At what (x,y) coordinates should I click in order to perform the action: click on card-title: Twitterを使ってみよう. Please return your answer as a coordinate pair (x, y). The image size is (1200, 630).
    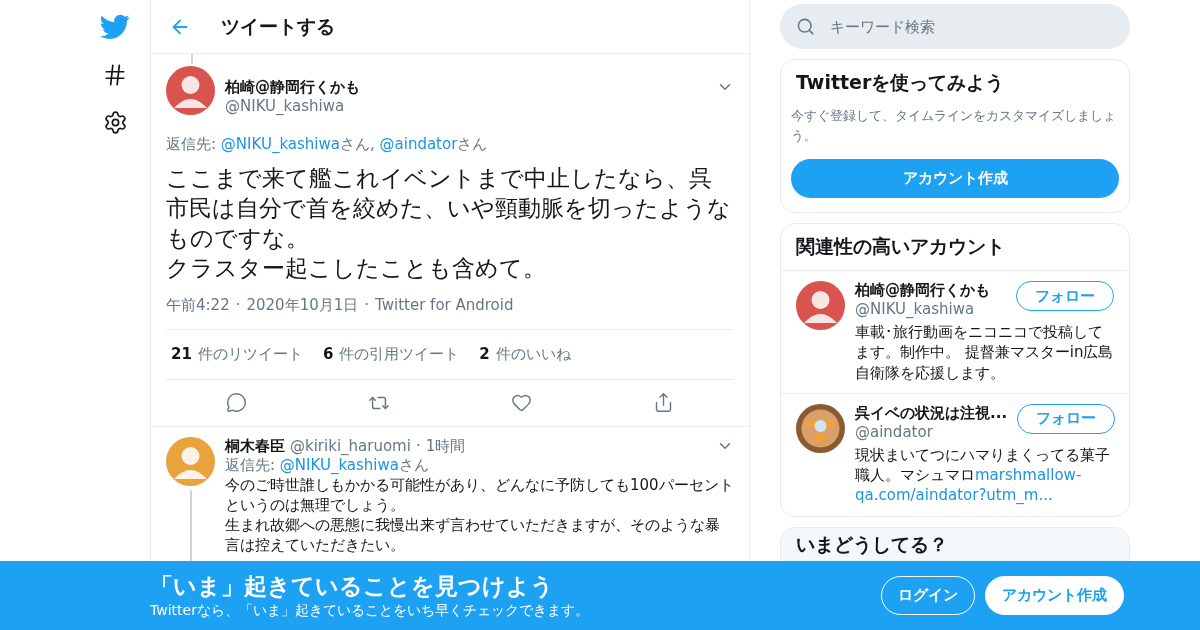
    Looking at the image, I should click on (900, 82).